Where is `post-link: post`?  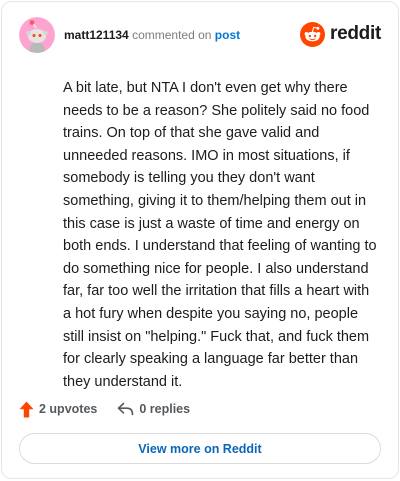 post-link: post is located at coordinates (227, 35).